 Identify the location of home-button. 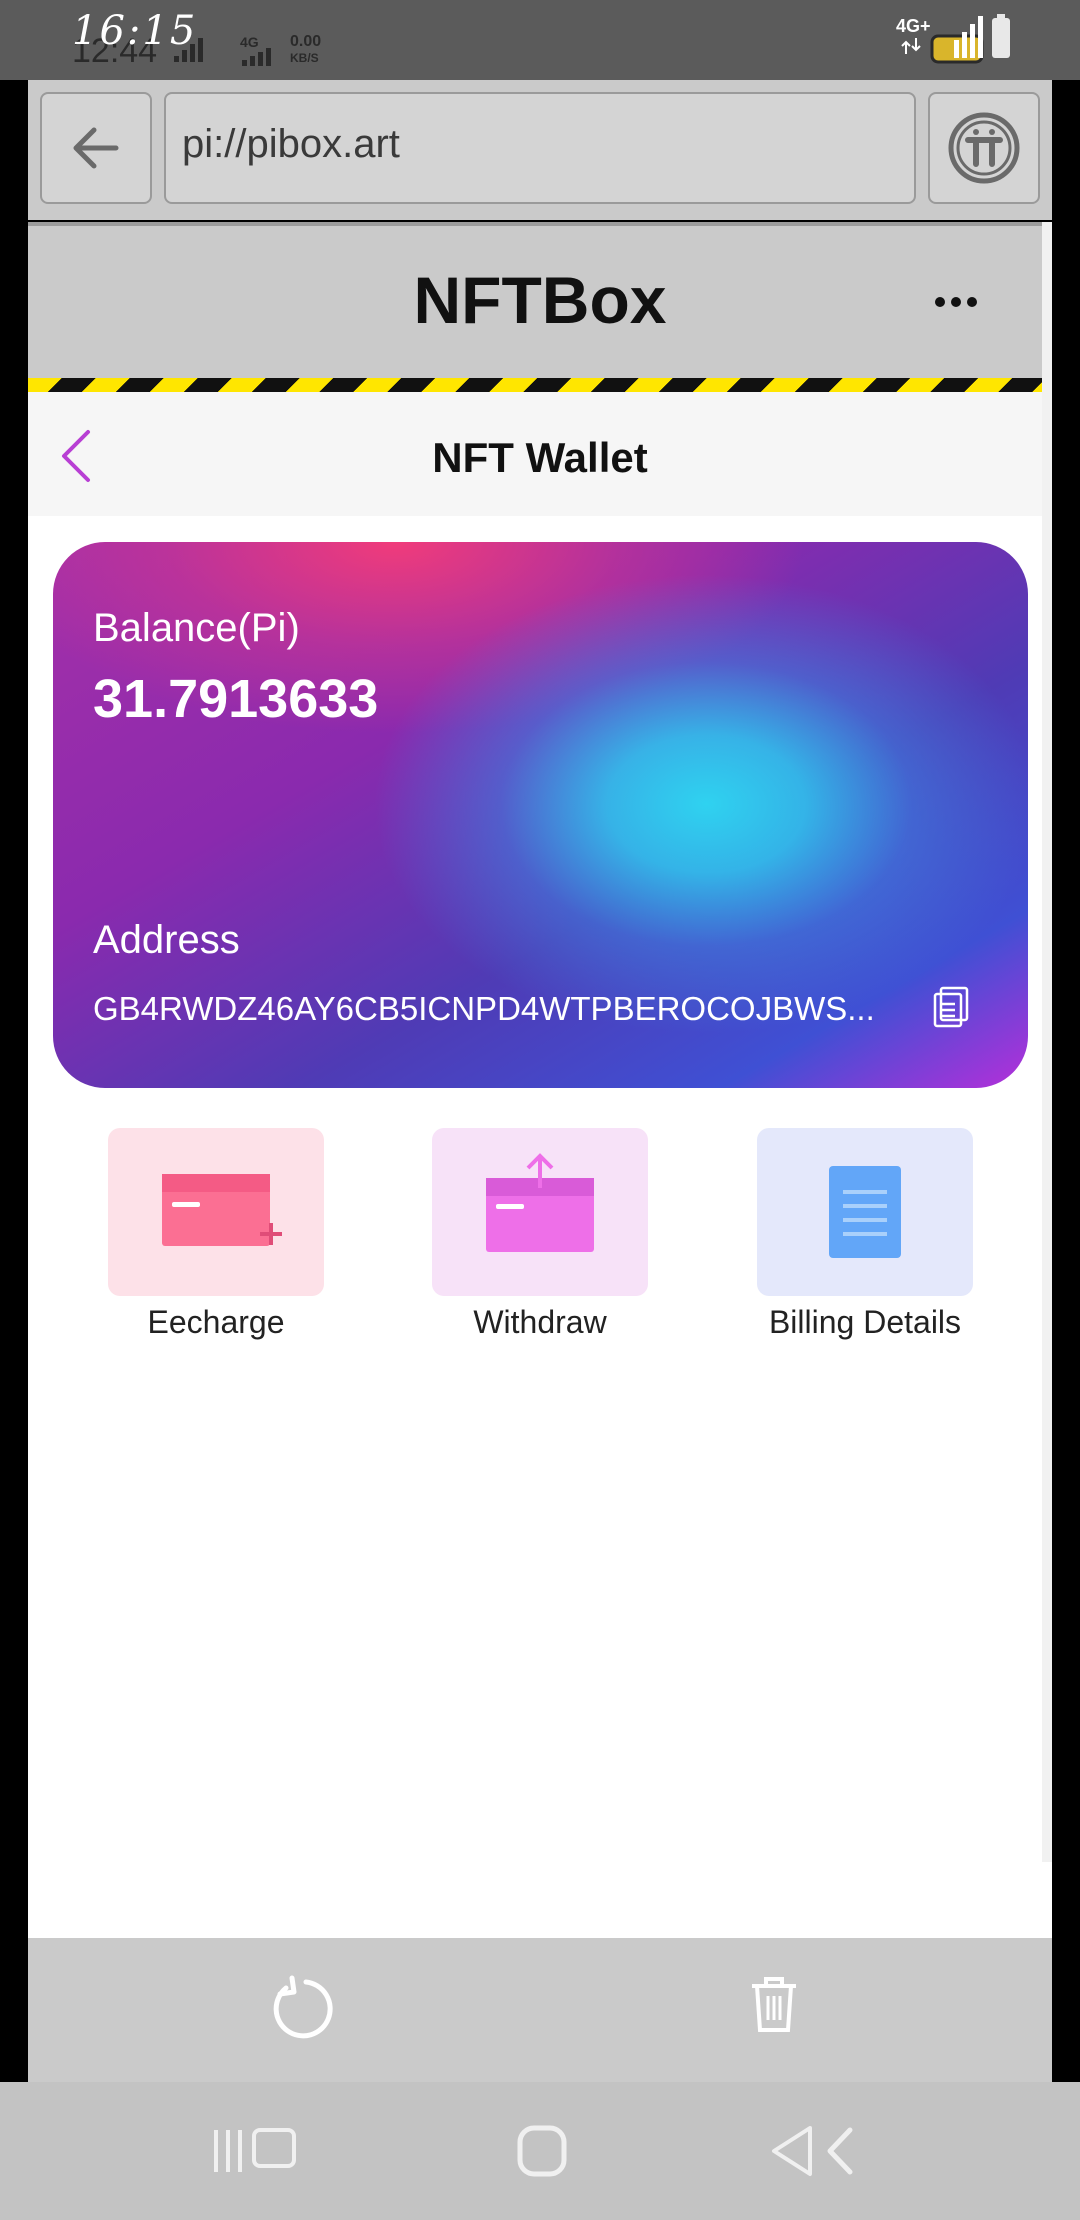
(542, 2151).